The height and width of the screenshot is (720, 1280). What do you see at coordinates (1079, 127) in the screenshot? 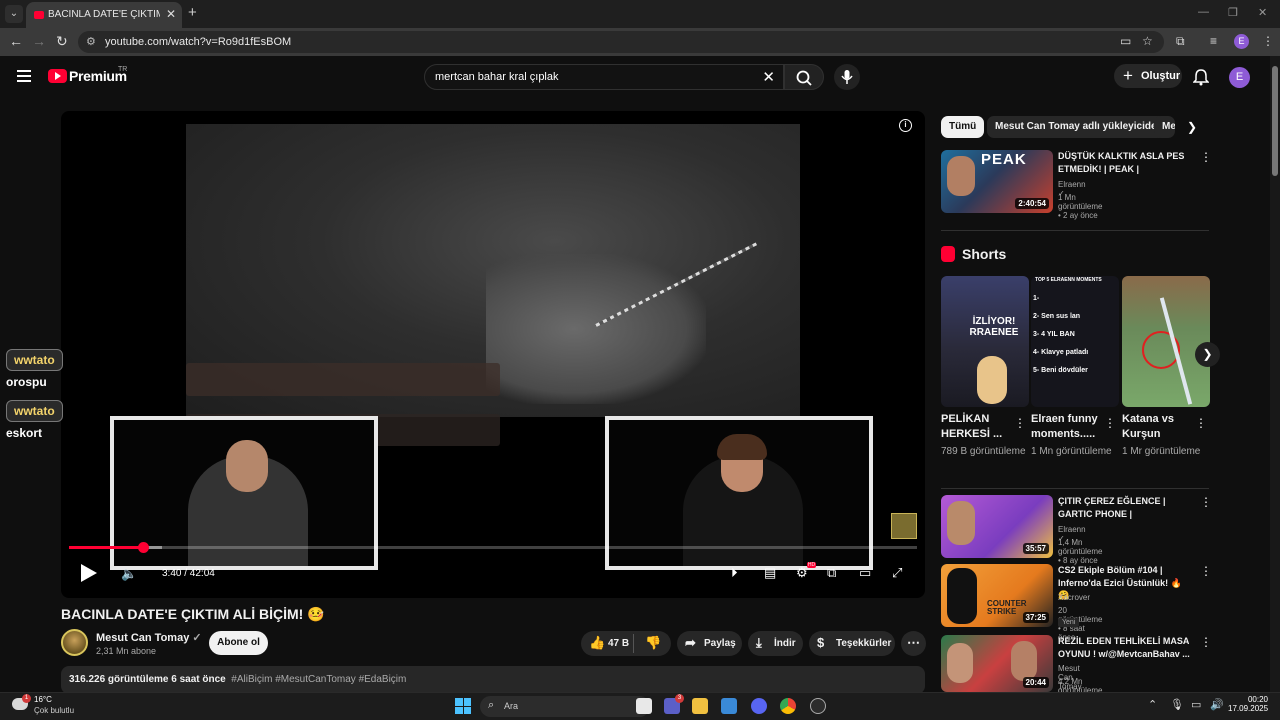
I see `chip-from-uploader: Mesut Can Tomay adlı yükleyiciden` at bounding box center [1079, 127].